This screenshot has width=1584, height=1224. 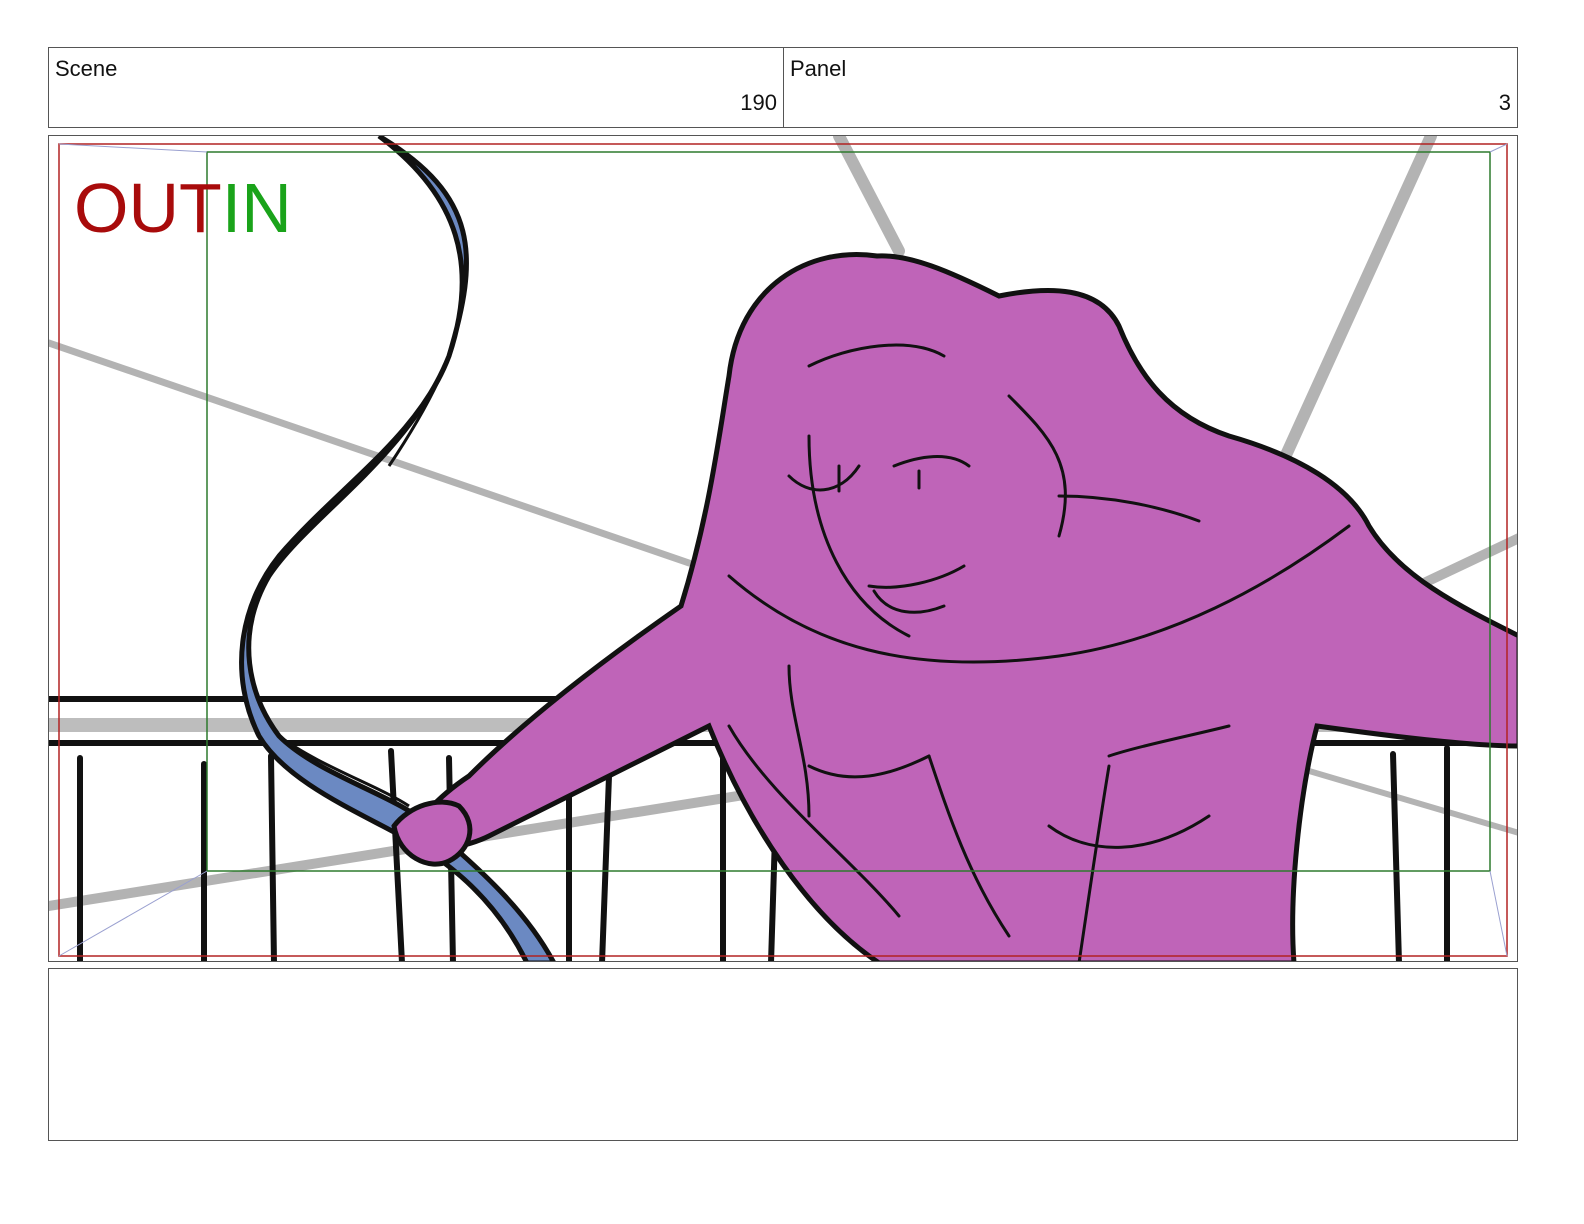 I want to click on in-label: IN, so click(x=257, y=208).